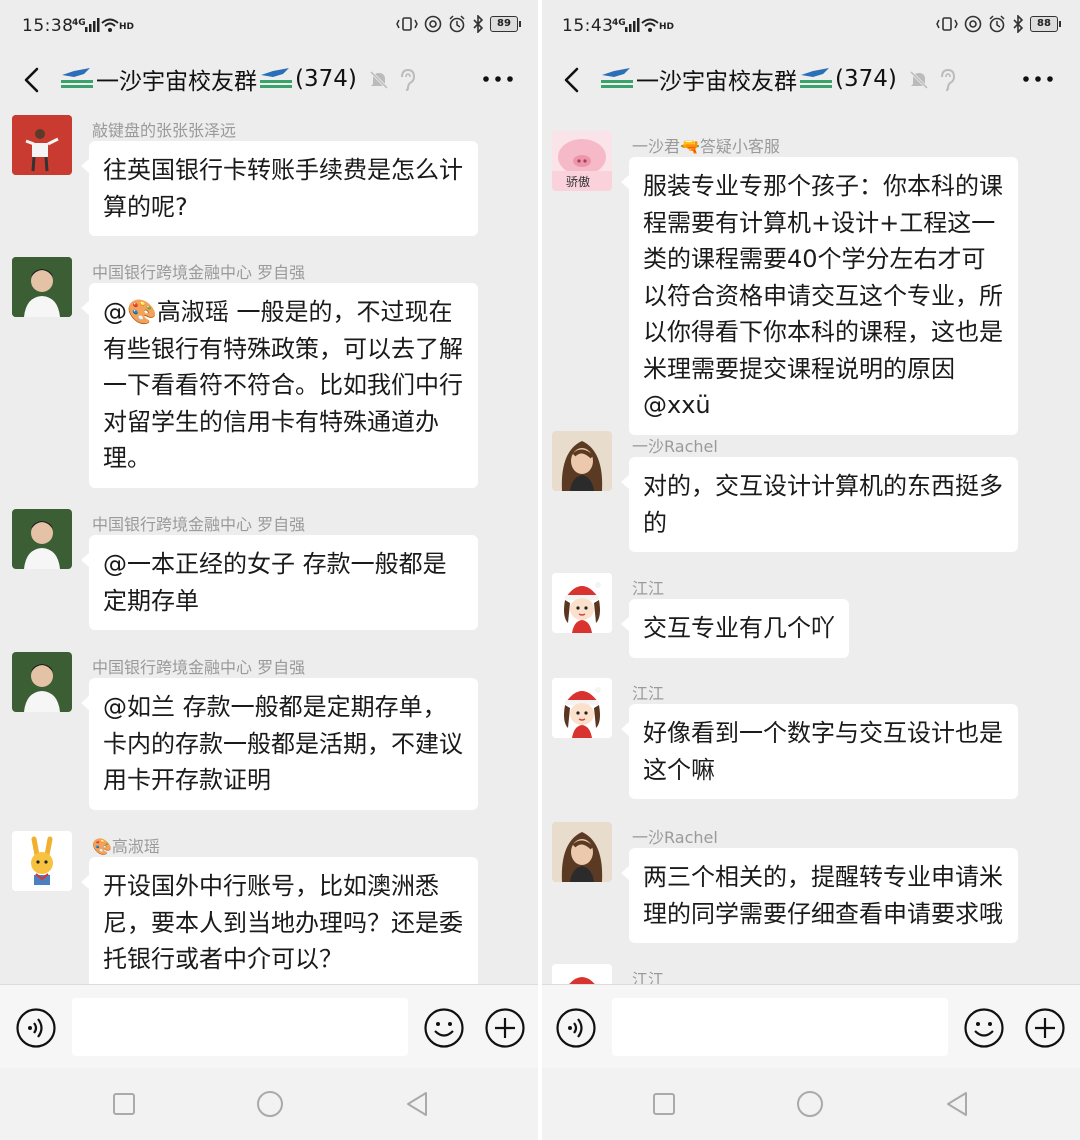 Image resolution: width=1080 pixels, height=1140 pixels. I want to click on message-bubble: 交互专业有几个吖, so click(735, 628).